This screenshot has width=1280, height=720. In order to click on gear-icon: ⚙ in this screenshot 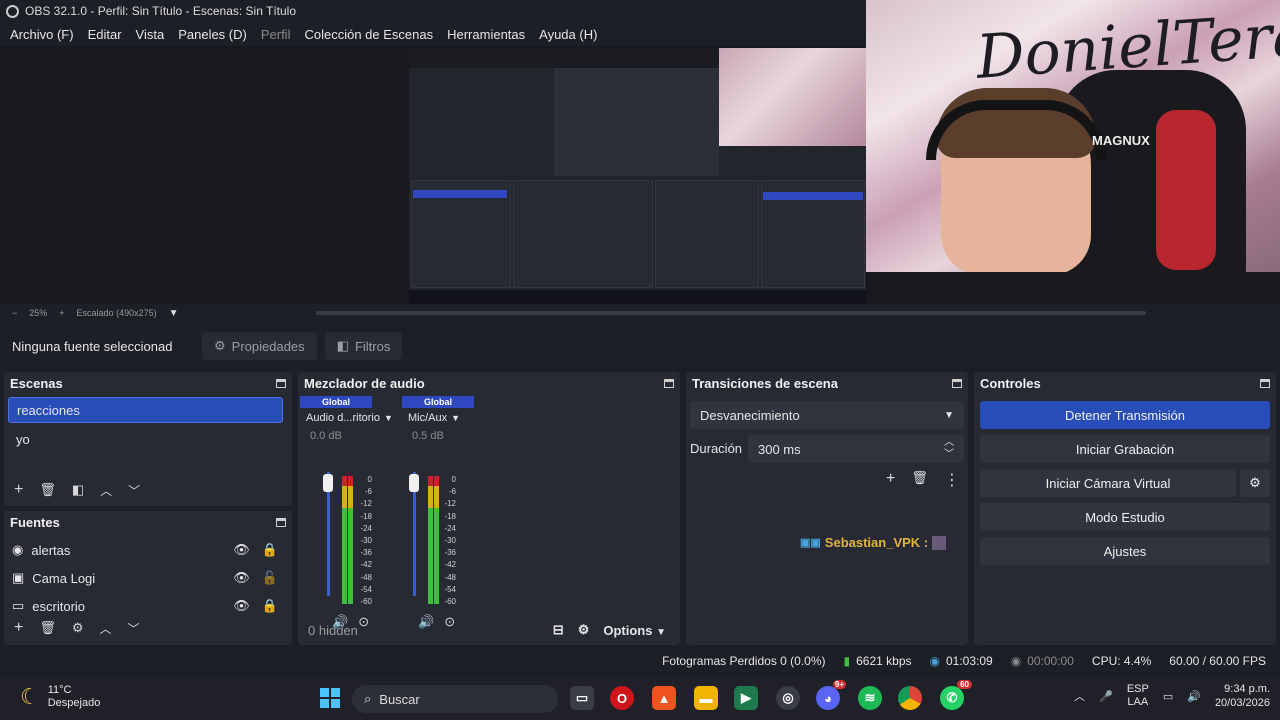, I will do `click(1255, 482)`.